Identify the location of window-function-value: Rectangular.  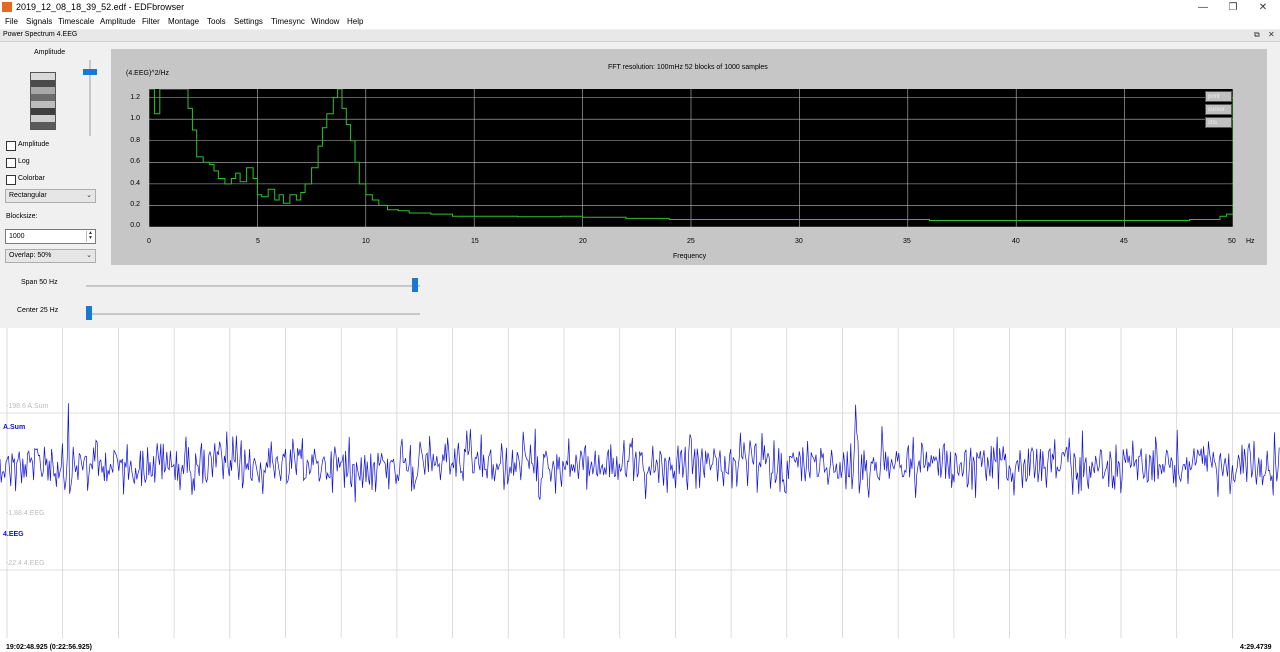
(28, 195).